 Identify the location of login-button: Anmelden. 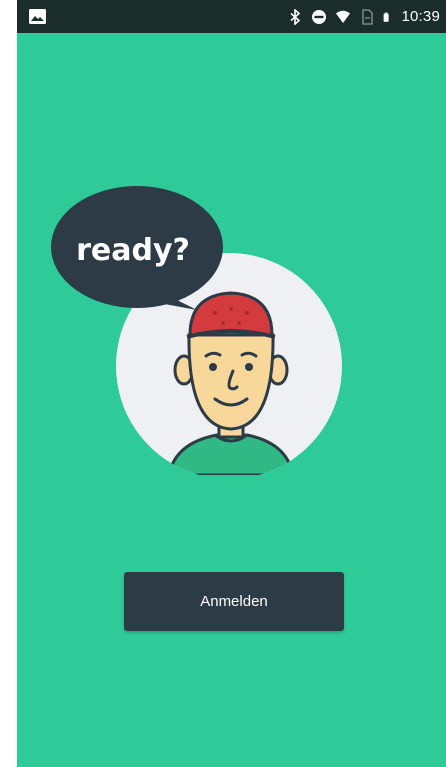
(234, 601).